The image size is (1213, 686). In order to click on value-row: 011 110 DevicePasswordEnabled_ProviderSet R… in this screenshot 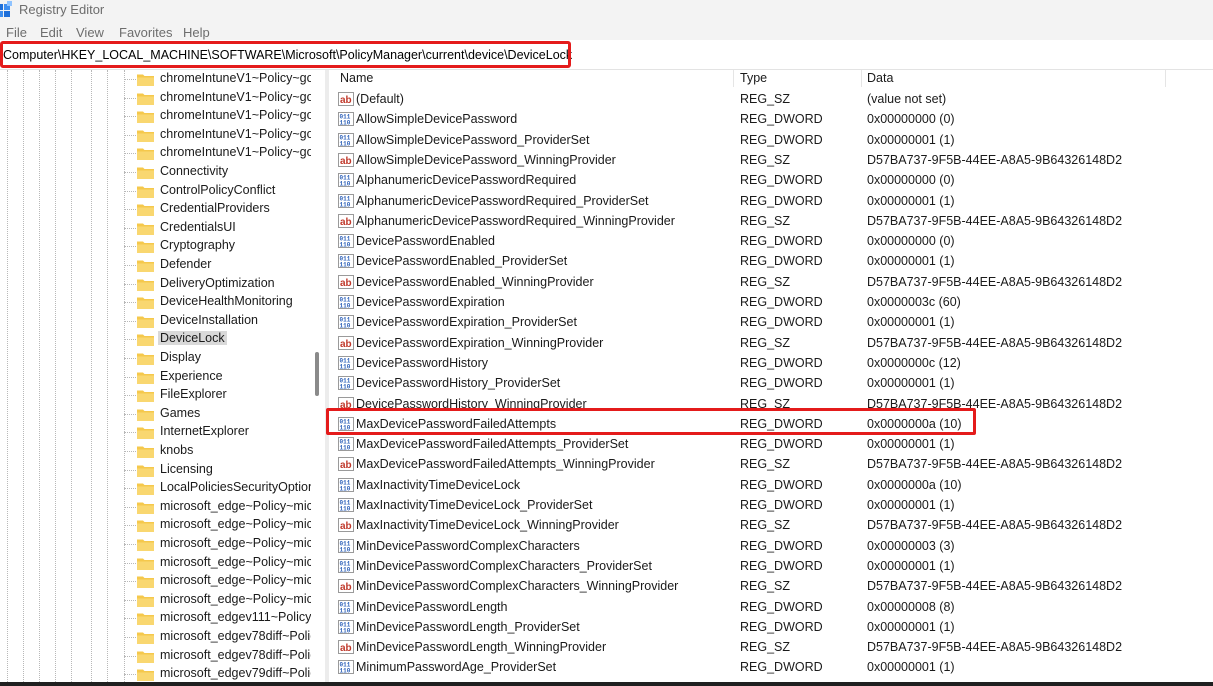, I will do `click(771, 261)`.